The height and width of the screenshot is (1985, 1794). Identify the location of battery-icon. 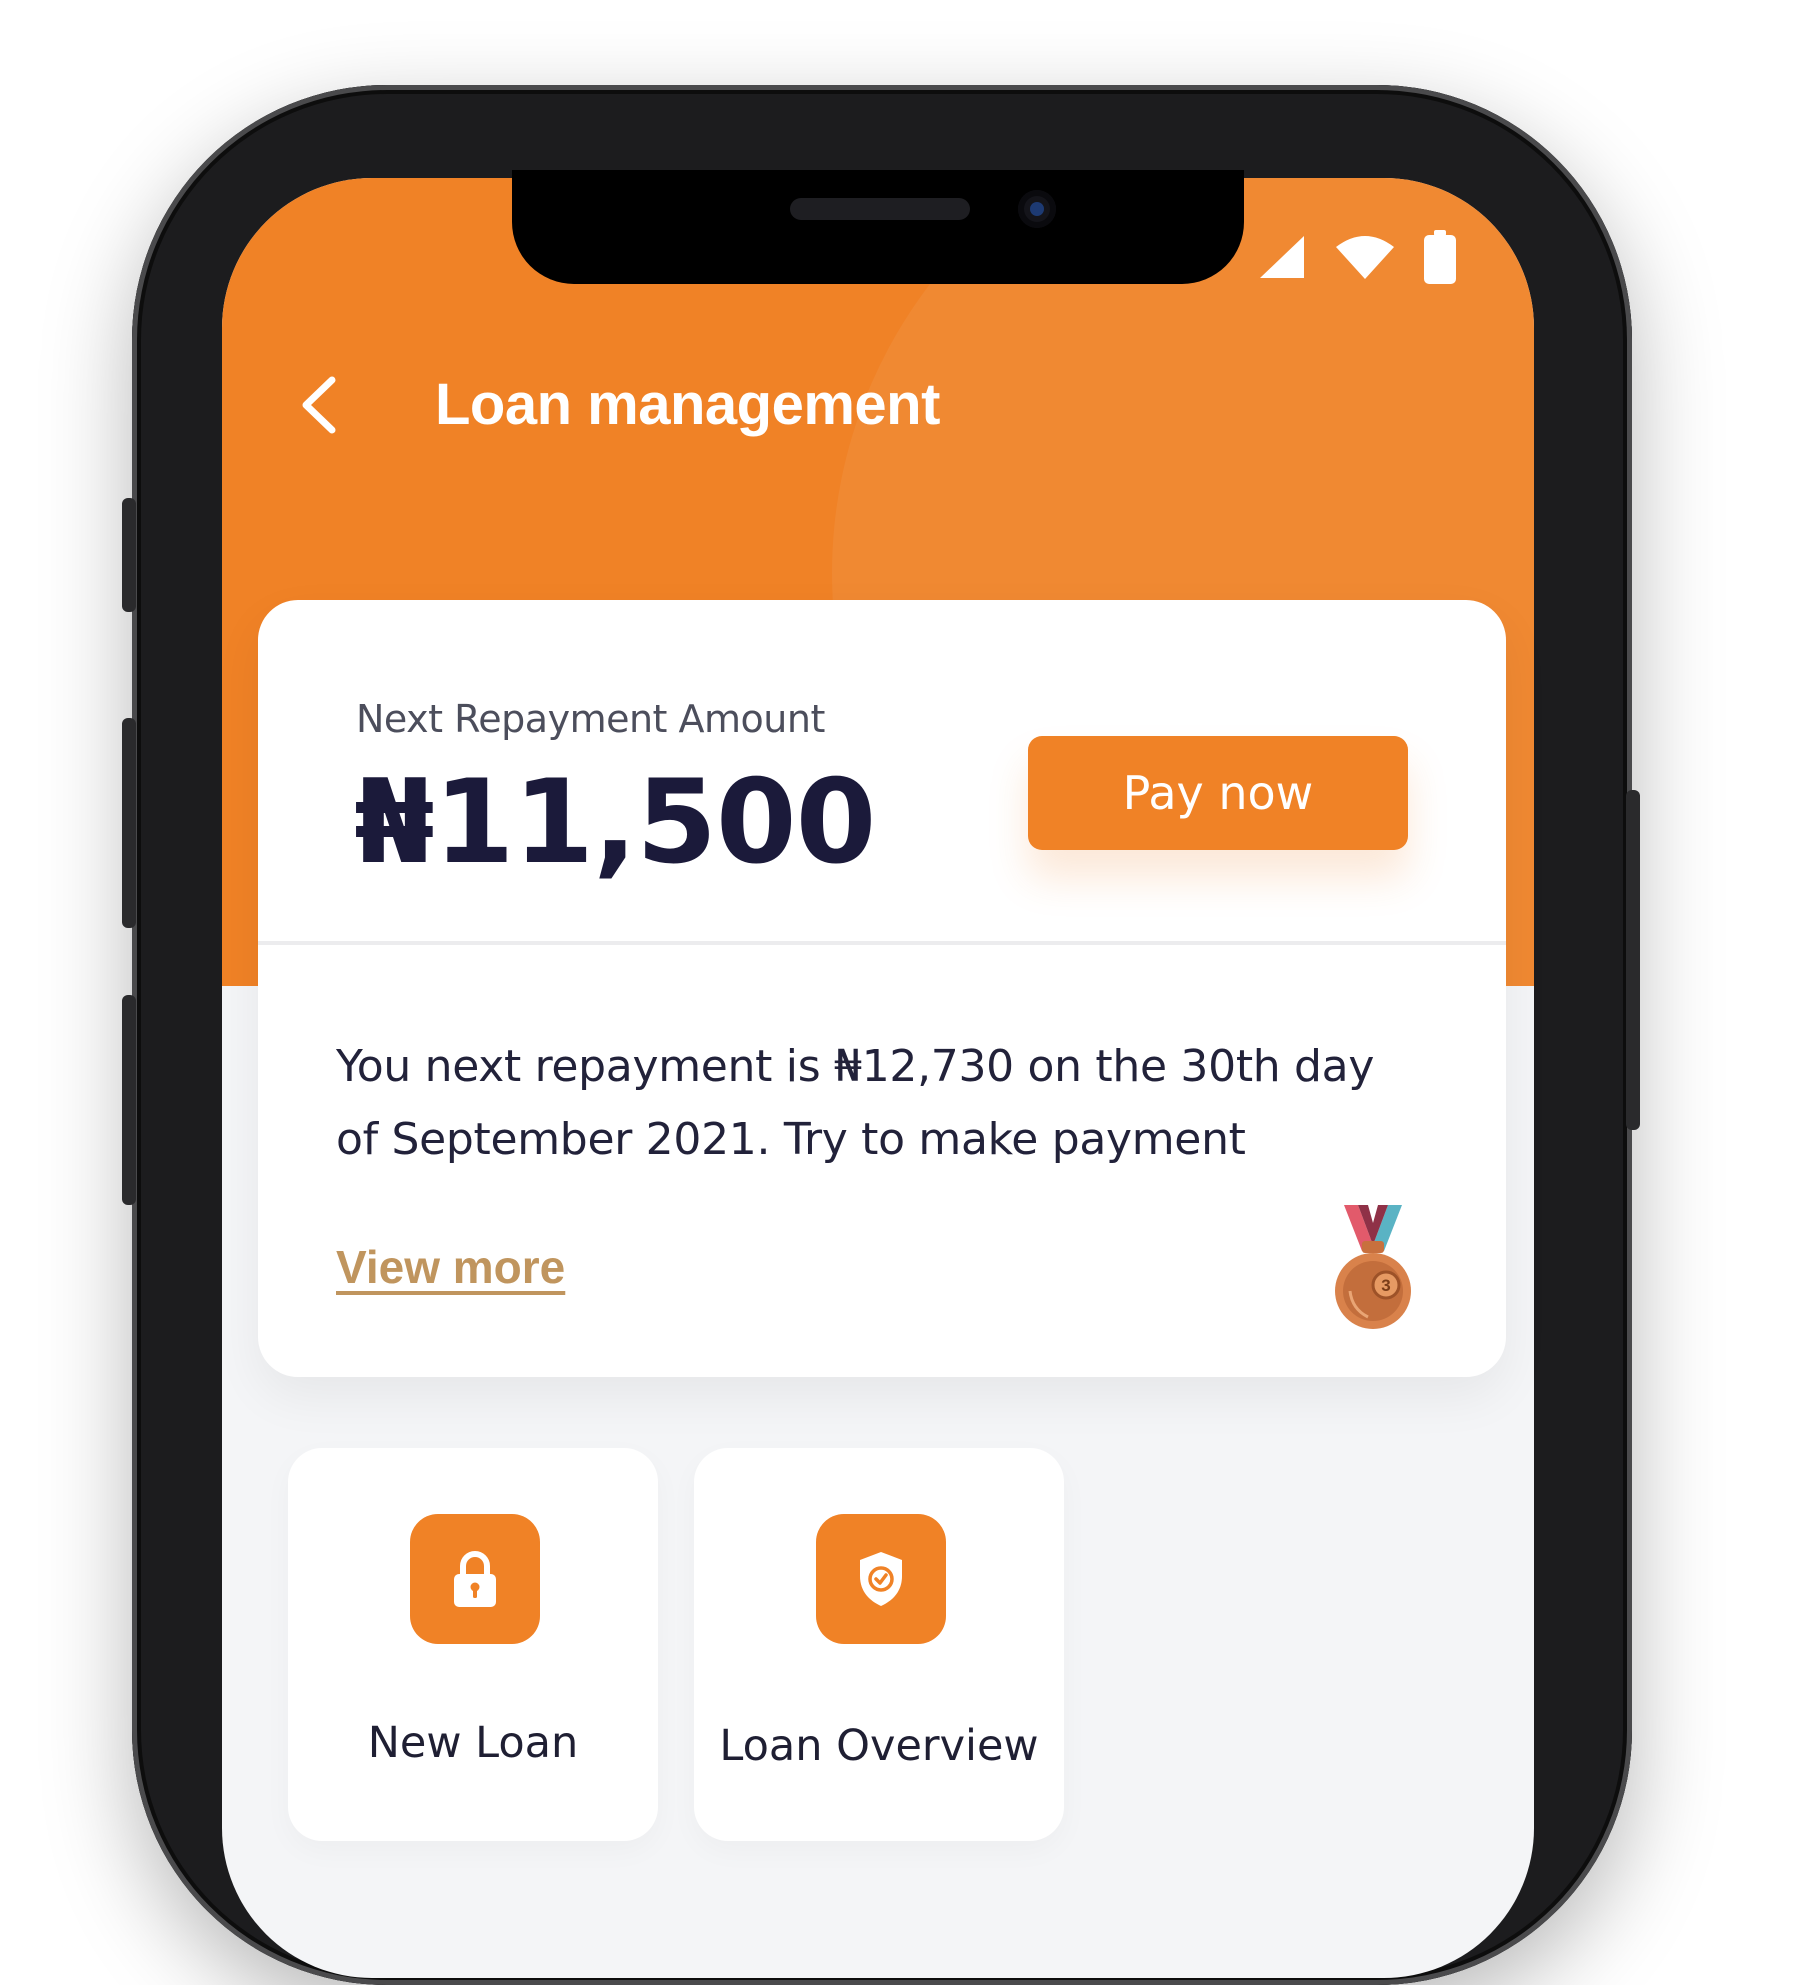
(1440, 259).